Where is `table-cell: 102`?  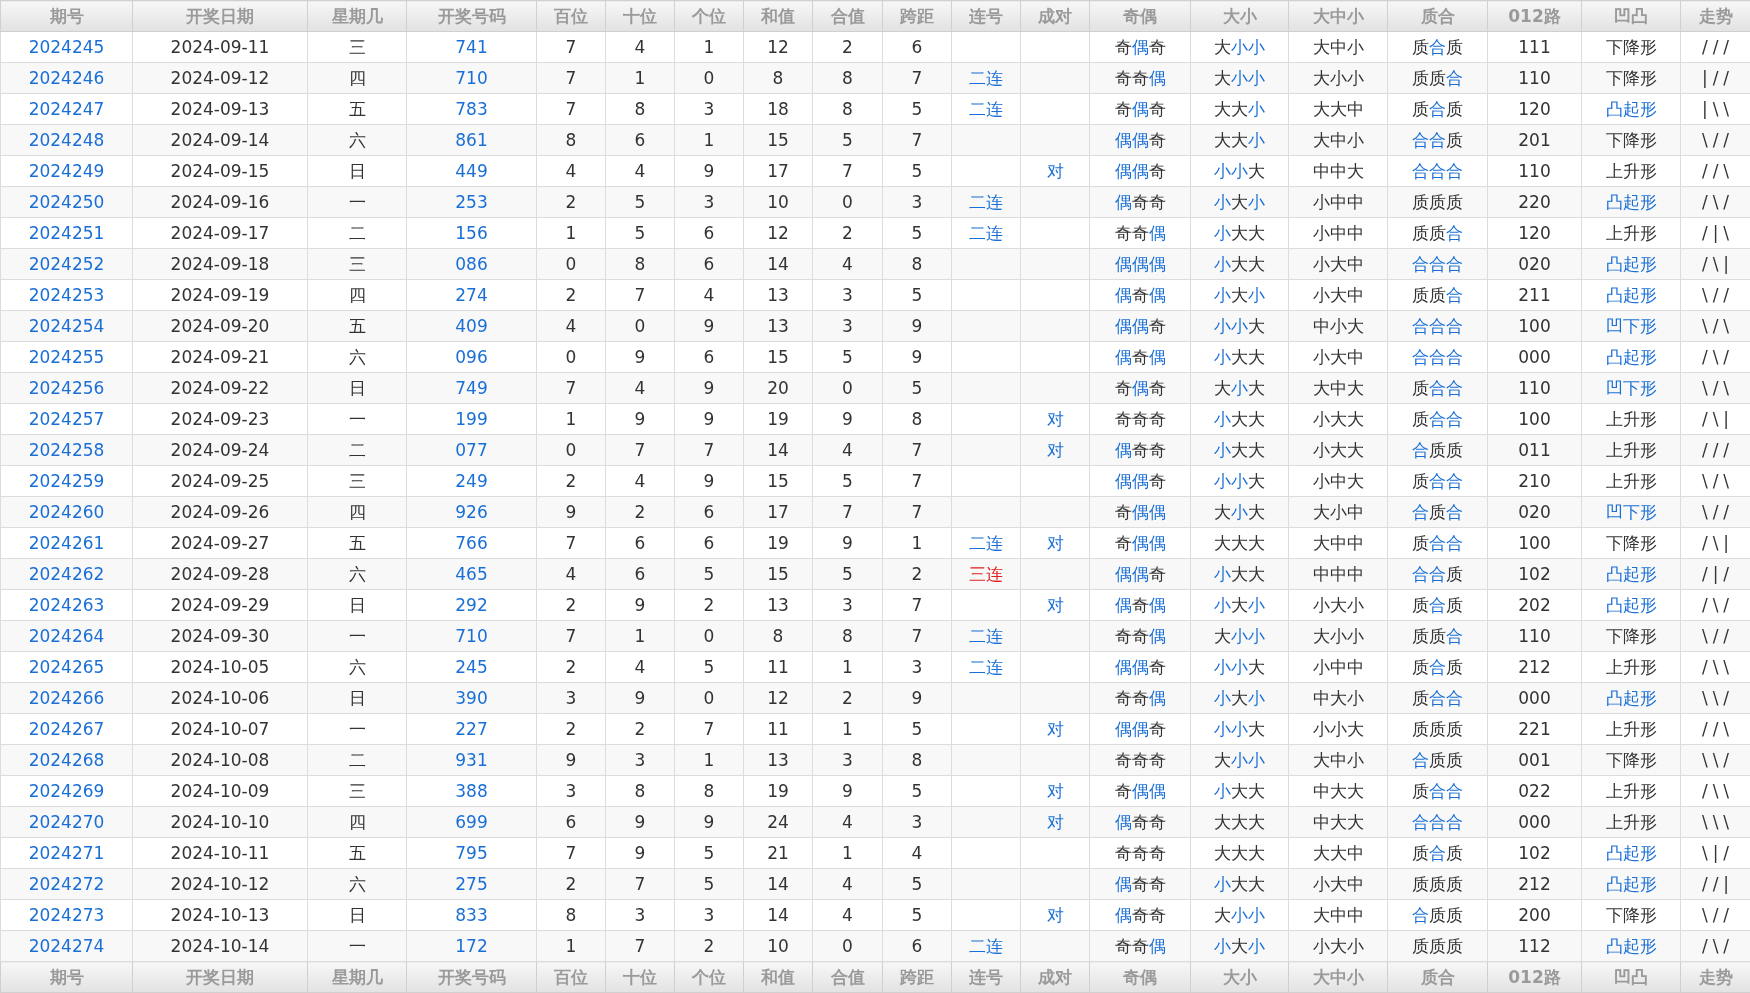 table-cell: 102 is located at coordinates (1534, 853).